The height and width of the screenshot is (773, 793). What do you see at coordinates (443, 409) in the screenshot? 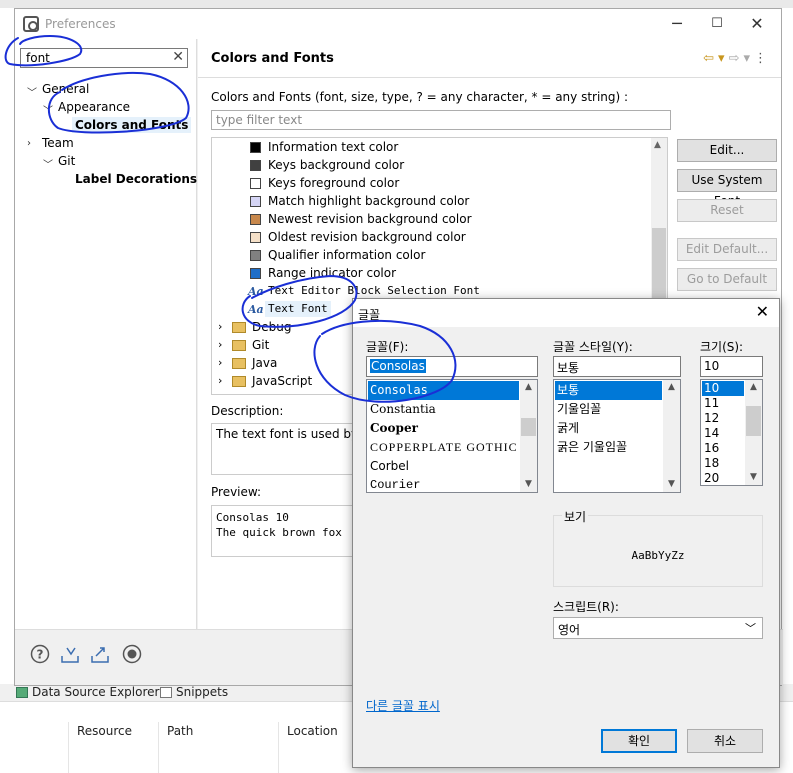
I see `list-item: Constantia` at bounding box center [443, 409].